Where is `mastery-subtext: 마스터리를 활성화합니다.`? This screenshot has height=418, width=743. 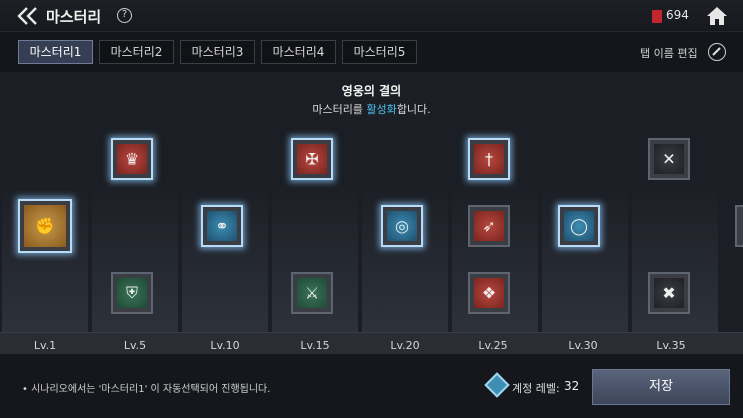
mastery-subtext: 마스터리를 활성화합니다. is located at coordinates (371, 109).